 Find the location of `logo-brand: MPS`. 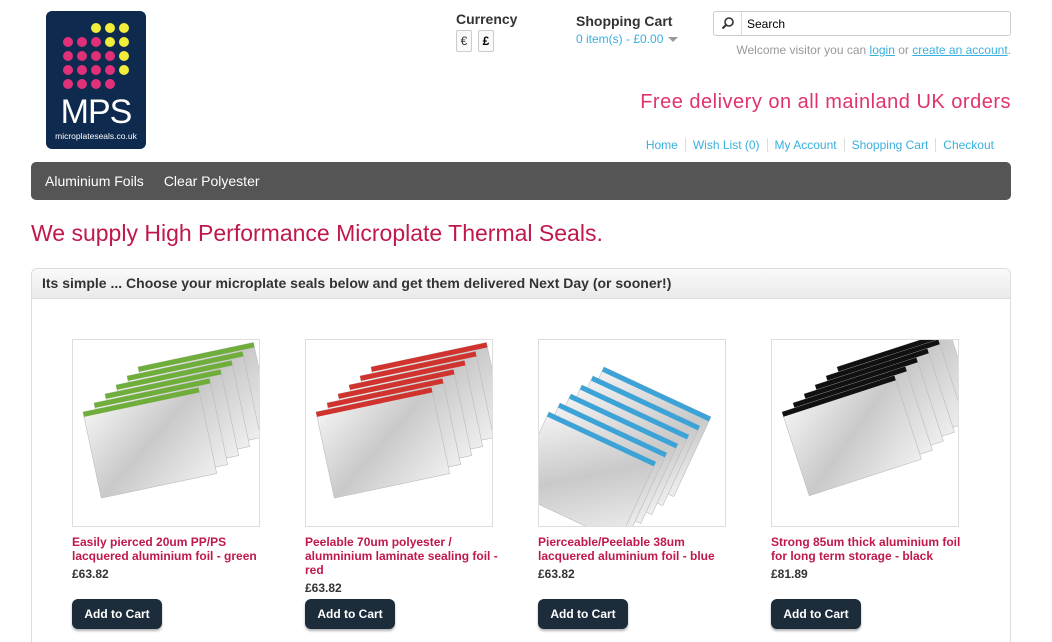

logo-brand: MPS is located at coordinates (96, 112).